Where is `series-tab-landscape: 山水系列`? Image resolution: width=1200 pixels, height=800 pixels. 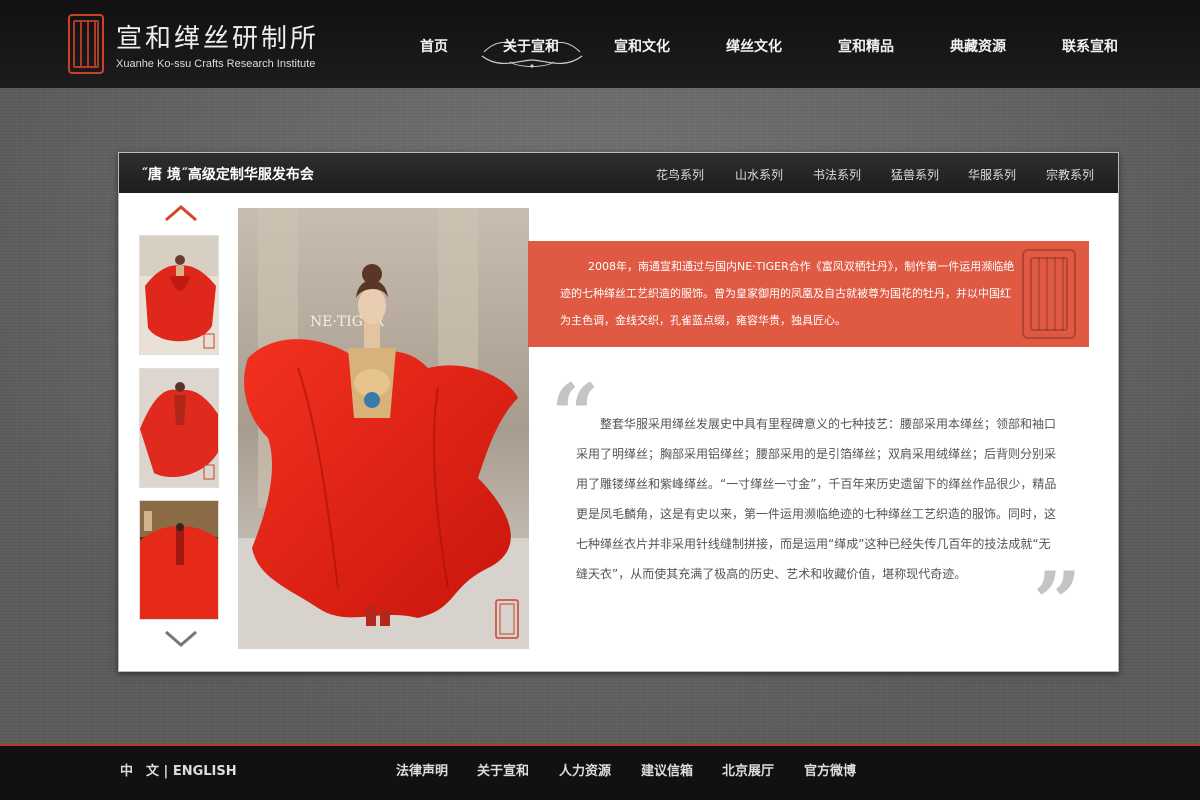
series-tab-landscape: 山水系列 is located at coordinates (759, 174).